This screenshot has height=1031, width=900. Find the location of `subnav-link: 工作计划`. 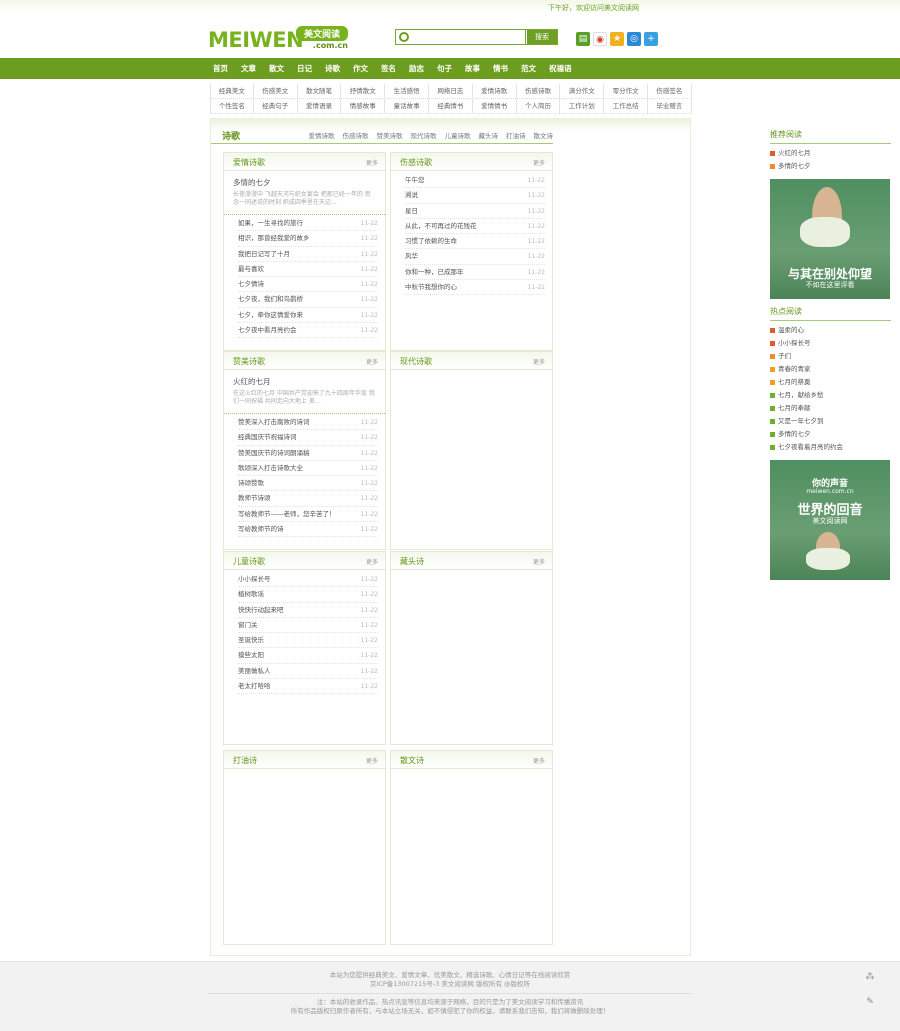

subnav-link: 工作计划 is located at coordinates (582, 106).